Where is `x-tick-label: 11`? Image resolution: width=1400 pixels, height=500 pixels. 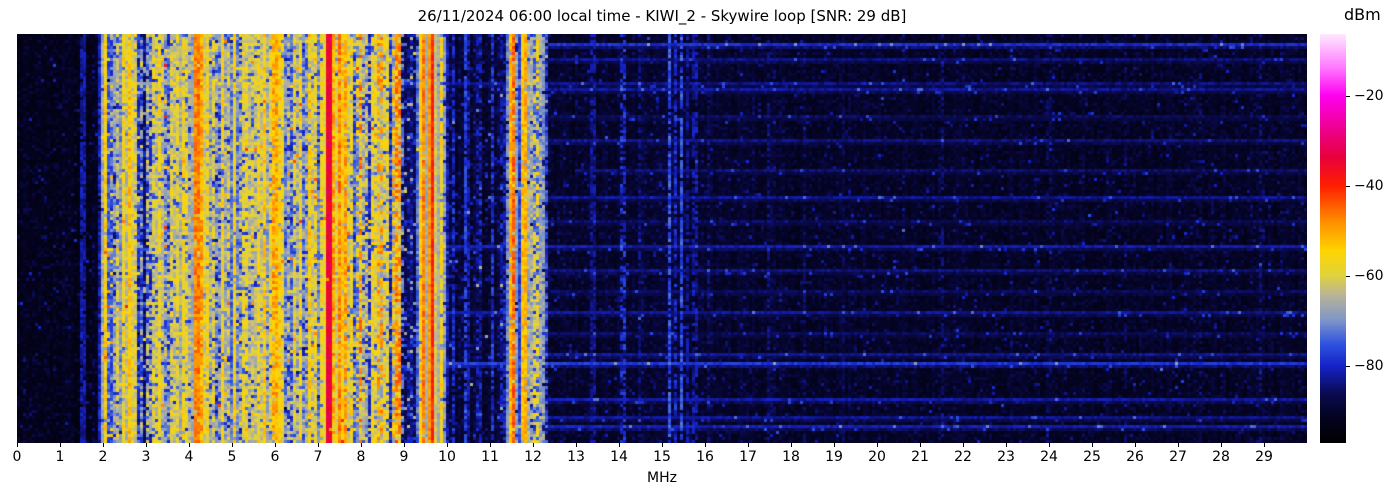
x-tick-label: 11 is located at coordinates (490, 457).